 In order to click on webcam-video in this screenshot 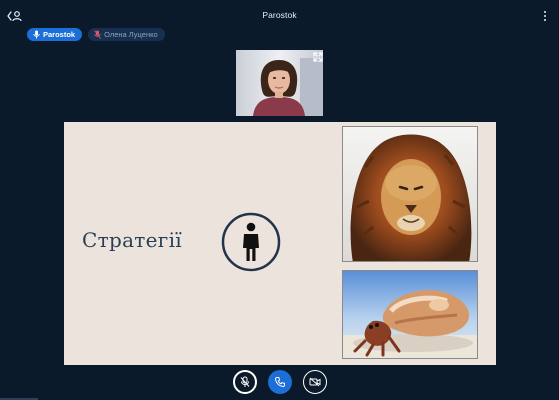, I will do `click(279, 83)`.